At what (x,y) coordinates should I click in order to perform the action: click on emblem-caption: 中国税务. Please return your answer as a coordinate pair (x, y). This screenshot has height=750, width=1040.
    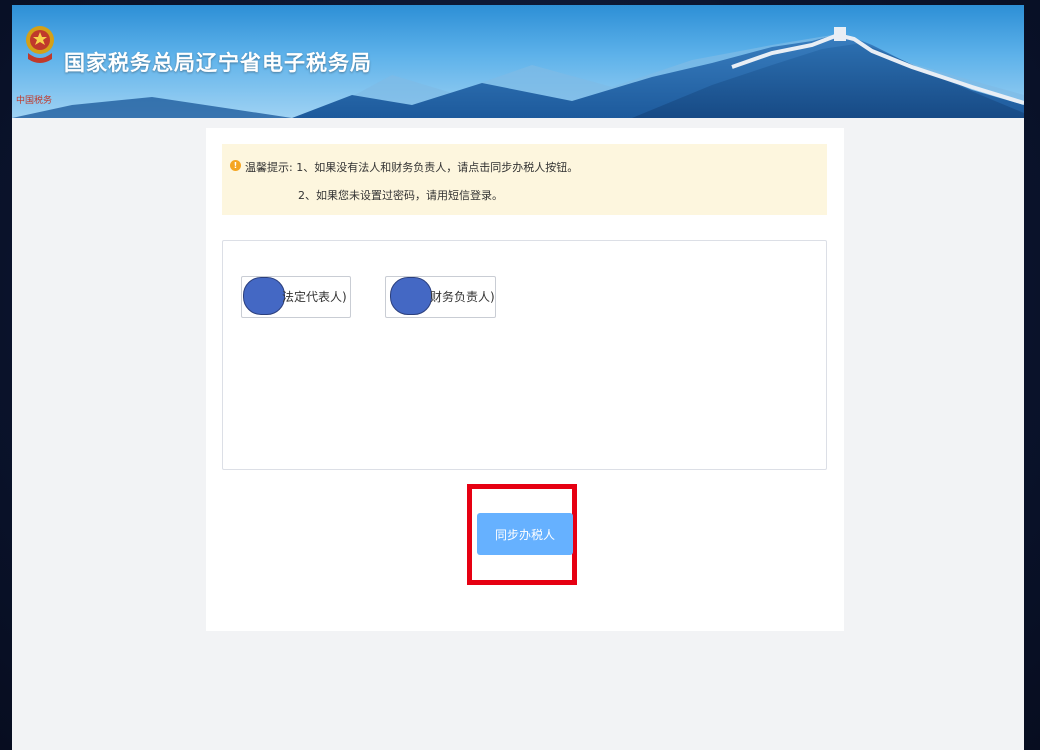
    Looking at the image, I should click on (34, 101).